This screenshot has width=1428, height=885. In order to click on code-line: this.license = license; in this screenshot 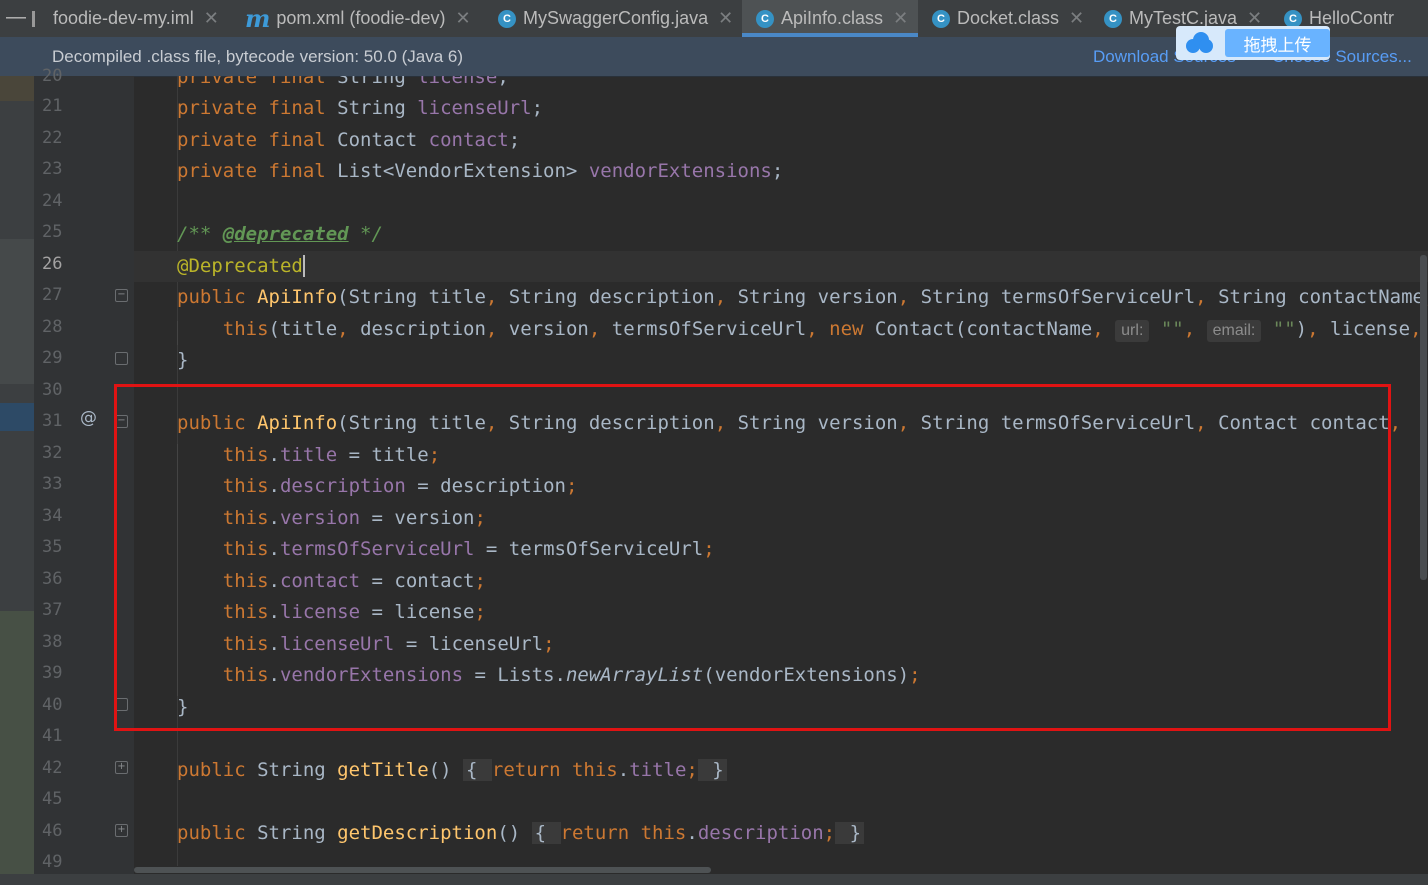, I will do `click(354, 612)`.